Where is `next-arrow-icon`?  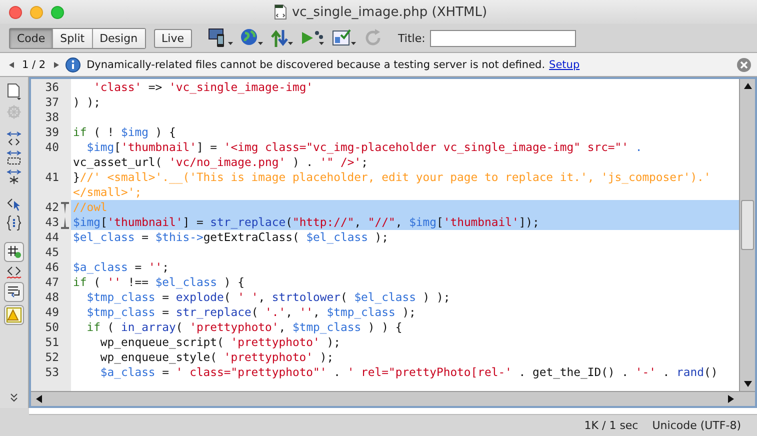
next-arrow-icon is located at coordinates (56, 64).